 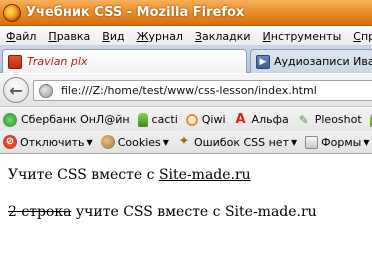 I want to click on menu-view-label: ид, so click(x=117, y=36).